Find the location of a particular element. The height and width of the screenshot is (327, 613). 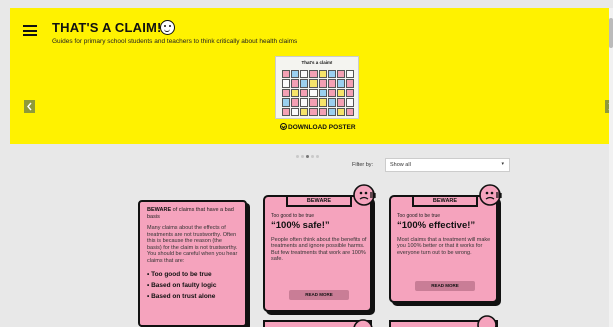

poster-title: That's a claim! is located at coordinates (317, 62).